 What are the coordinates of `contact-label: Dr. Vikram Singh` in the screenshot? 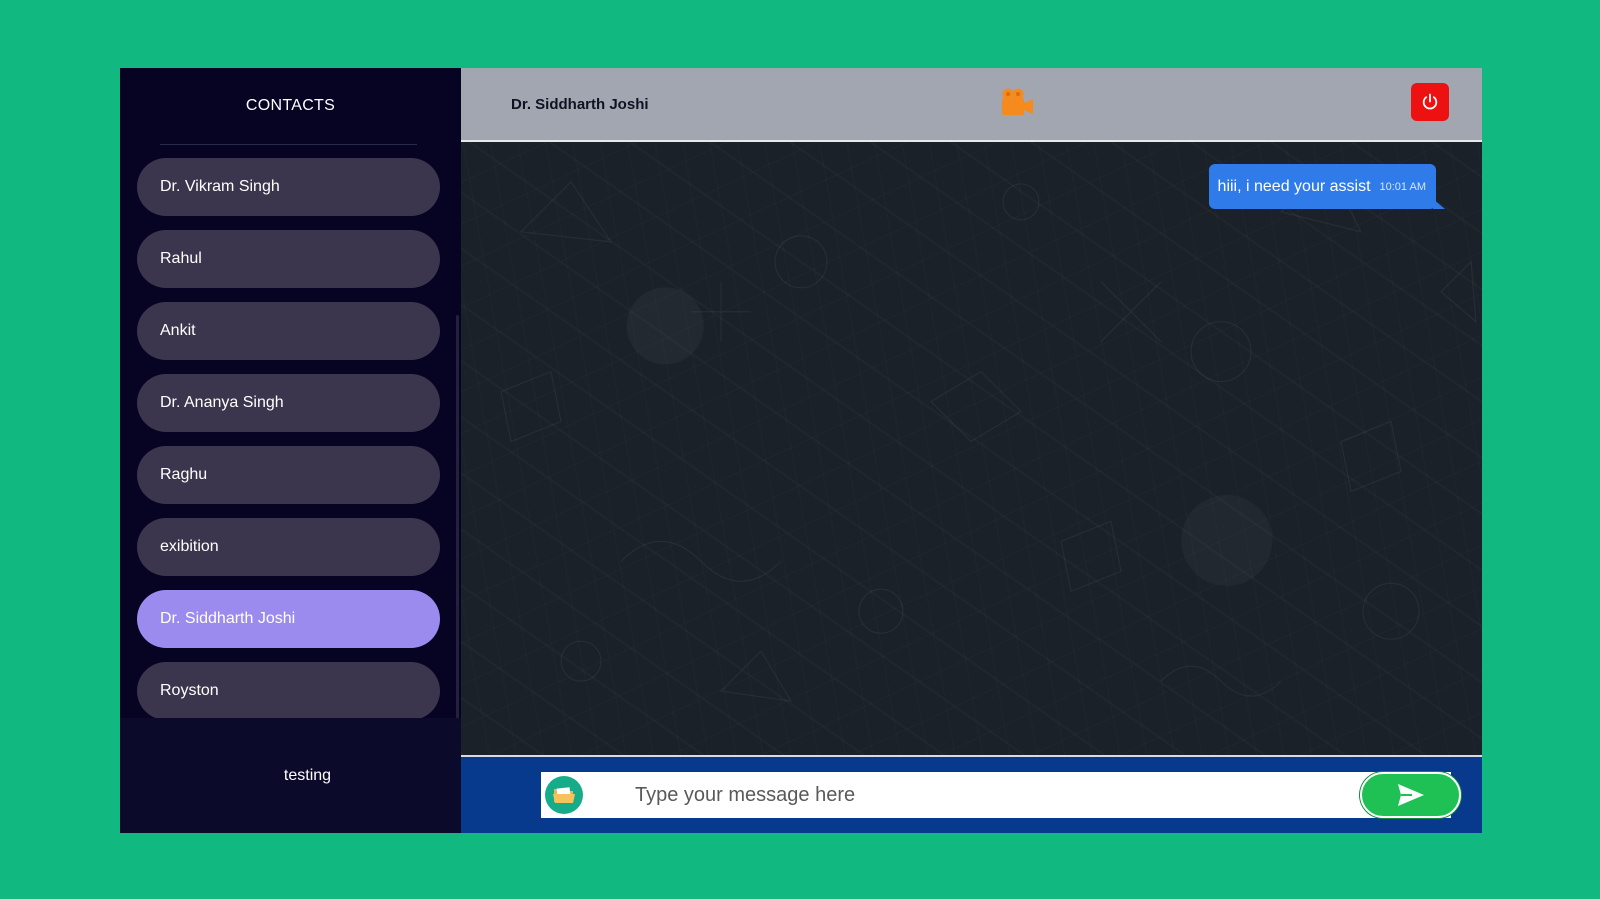 It's located at (220, 186).